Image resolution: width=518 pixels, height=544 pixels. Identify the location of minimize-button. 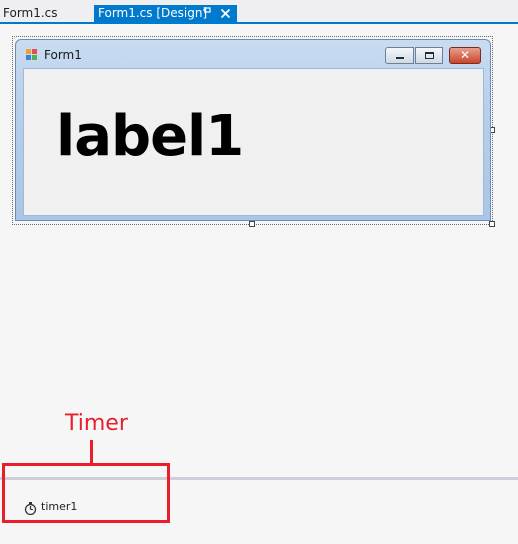
(399, 55).